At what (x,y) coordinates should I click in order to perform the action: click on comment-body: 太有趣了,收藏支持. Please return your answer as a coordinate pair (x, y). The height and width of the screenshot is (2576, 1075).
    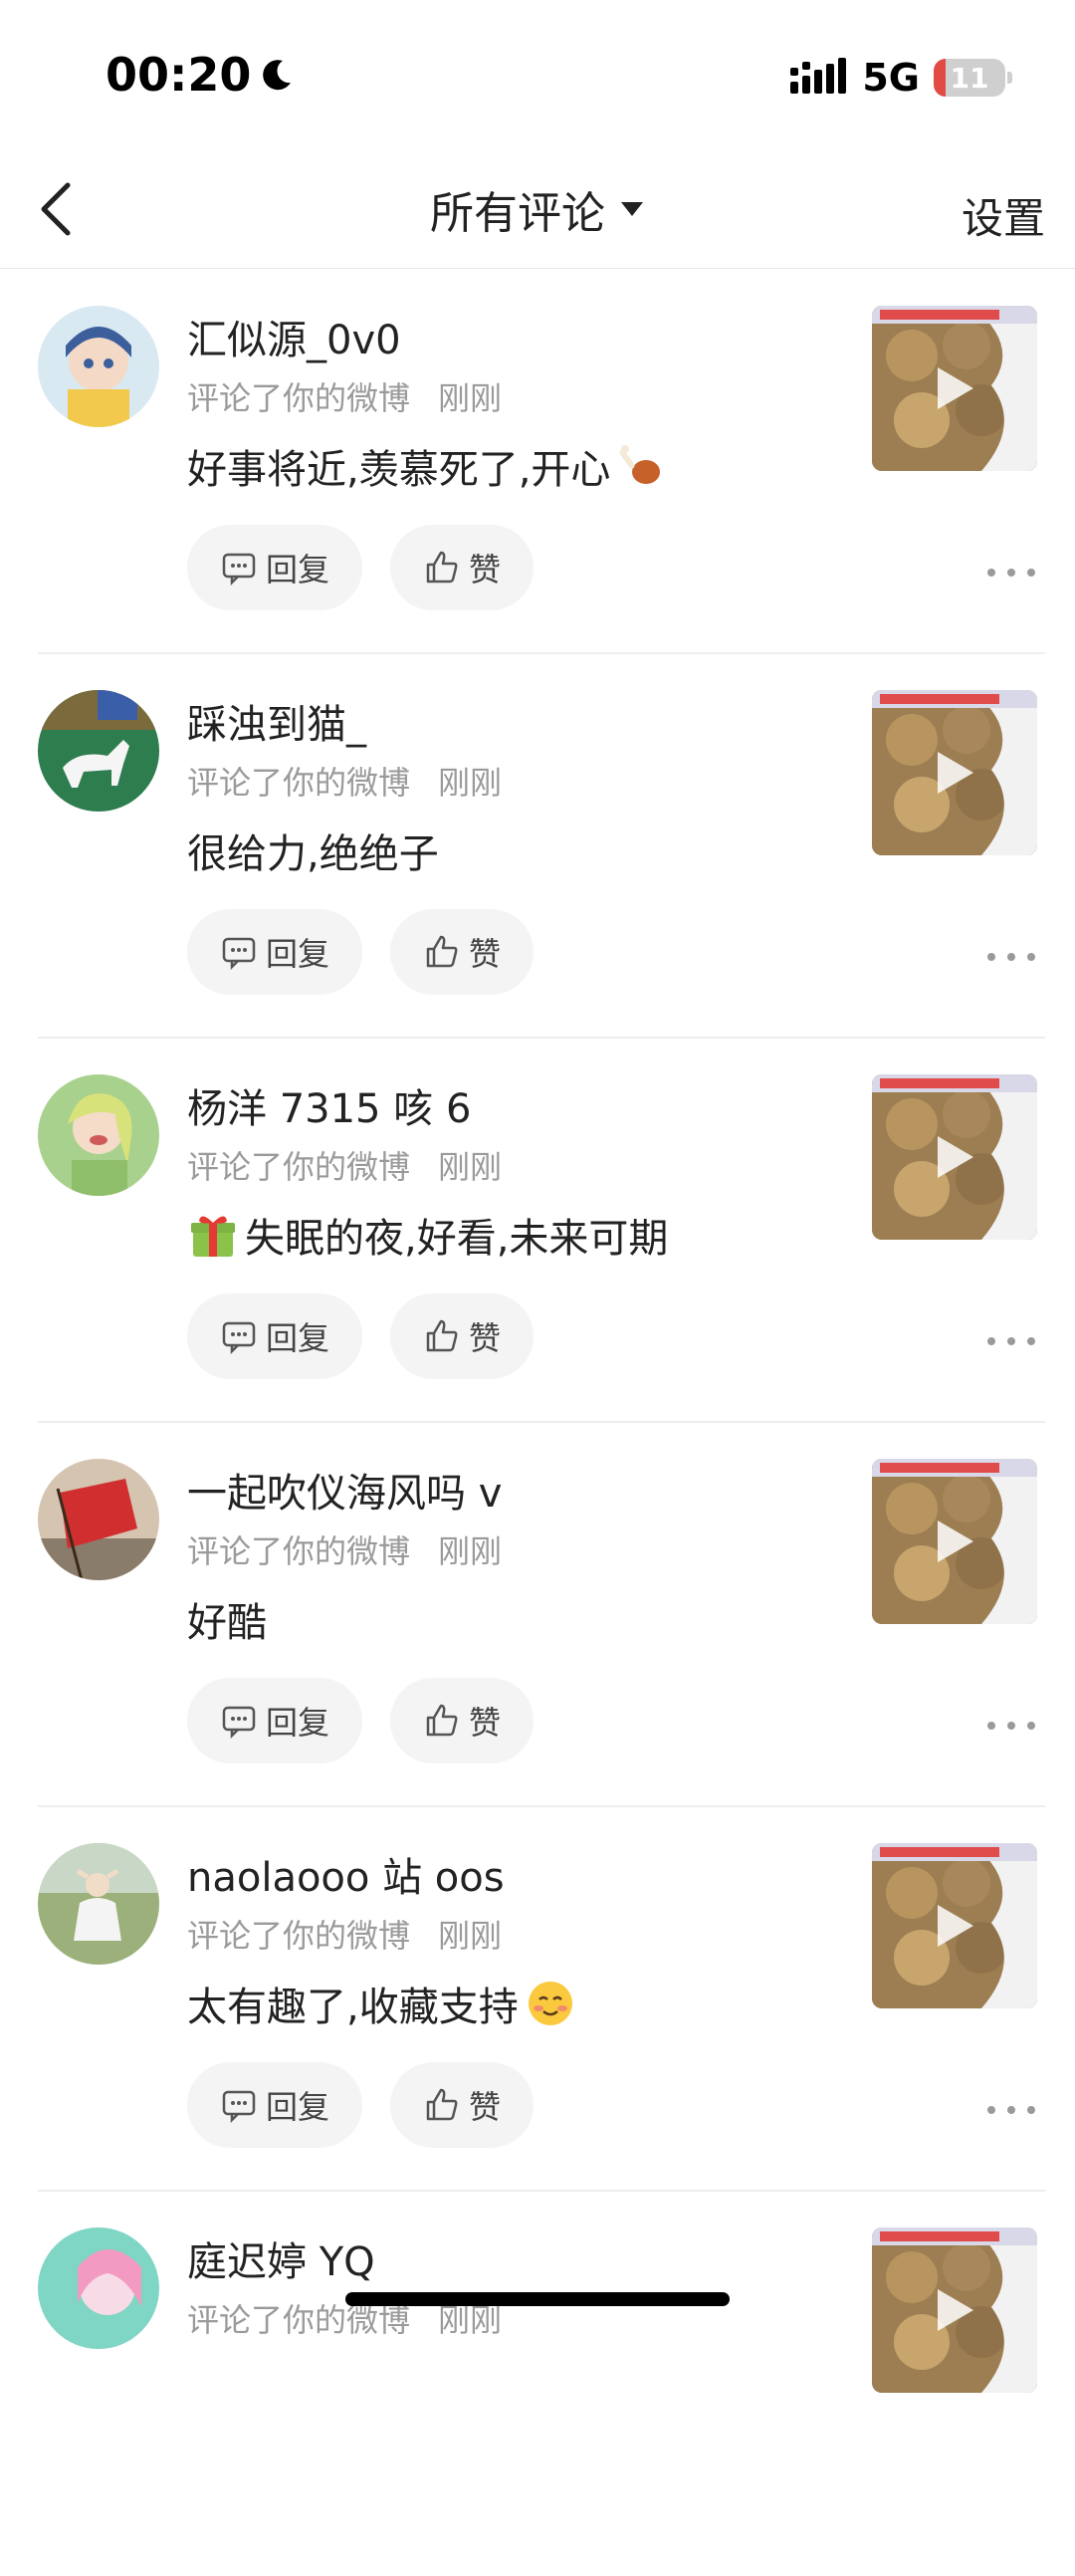
    Looking at the image, I should click on (382, 2003).